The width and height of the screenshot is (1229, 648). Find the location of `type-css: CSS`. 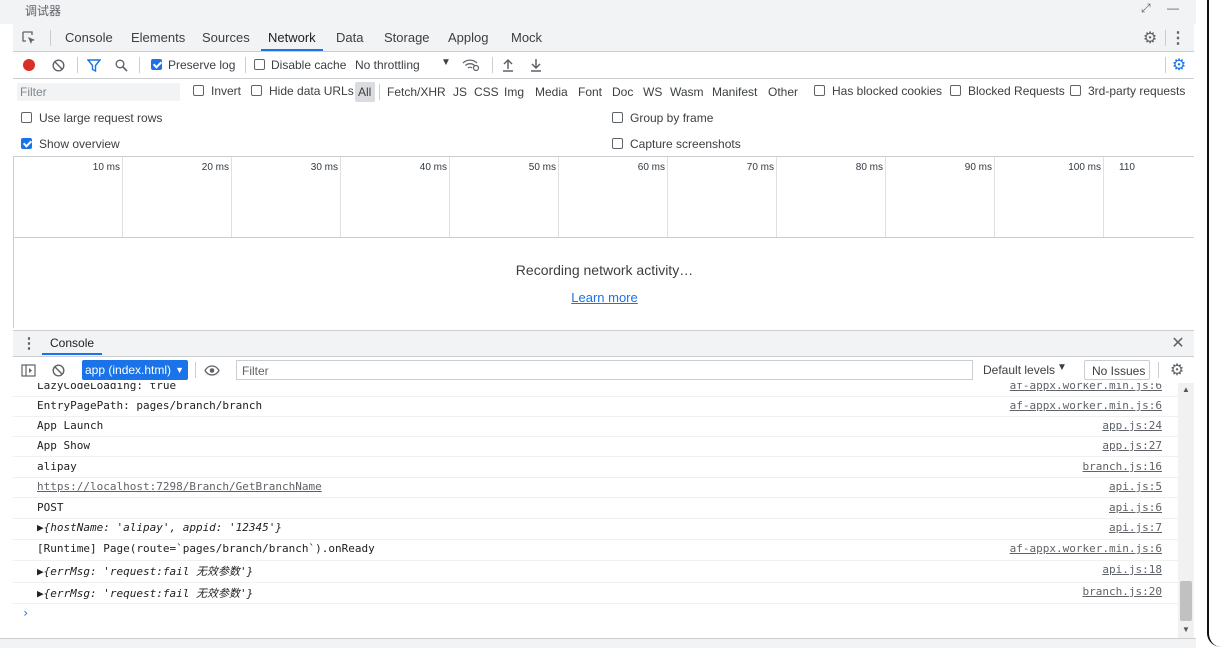

type-css: CSS is located at coordinates (486, 92).